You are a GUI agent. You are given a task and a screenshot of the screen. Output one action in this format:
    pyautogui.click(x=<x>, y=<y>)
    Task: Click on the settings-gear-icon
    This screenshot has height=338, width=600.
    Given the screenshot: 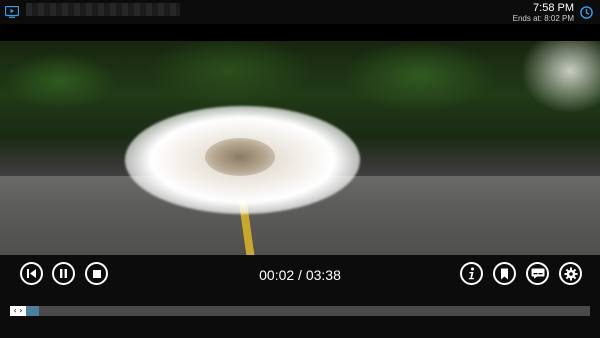 What is the action you would take?
    pyautogui.click(x=570, y=273)
    